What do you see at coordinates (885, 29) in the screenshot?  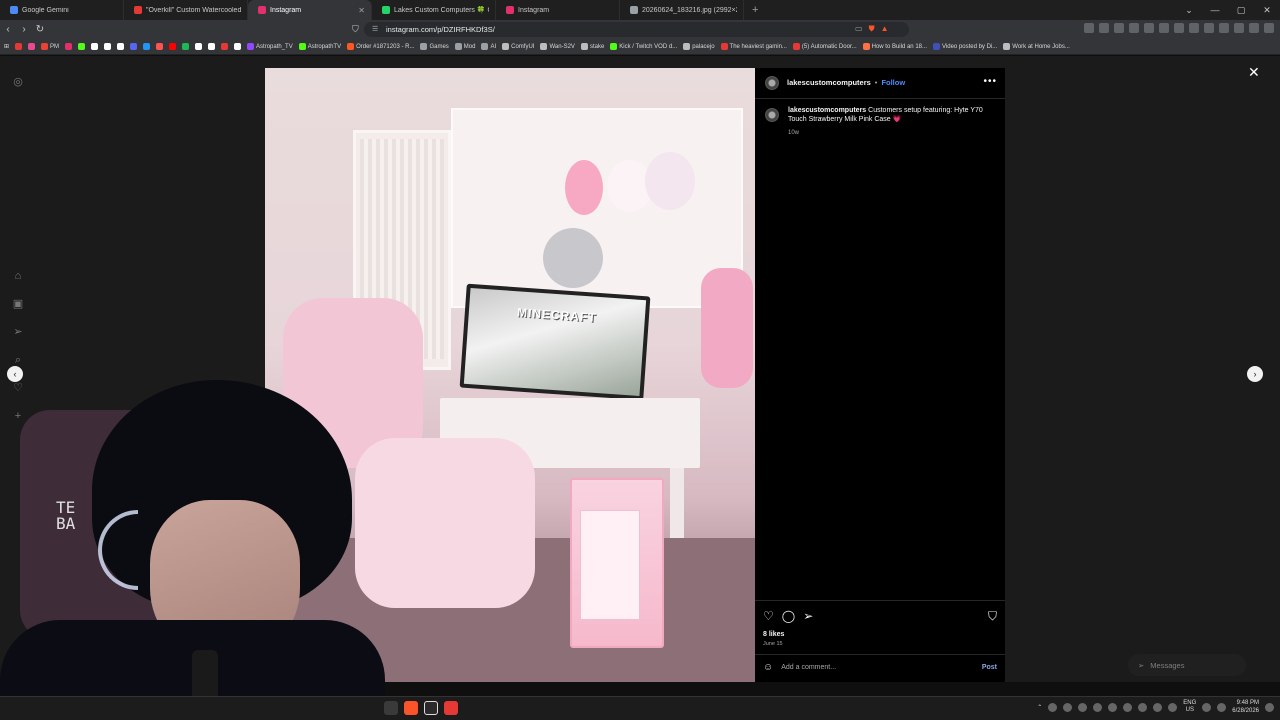 I see `brave-rewards-icon: ▲` at bounding box center [885, 29].